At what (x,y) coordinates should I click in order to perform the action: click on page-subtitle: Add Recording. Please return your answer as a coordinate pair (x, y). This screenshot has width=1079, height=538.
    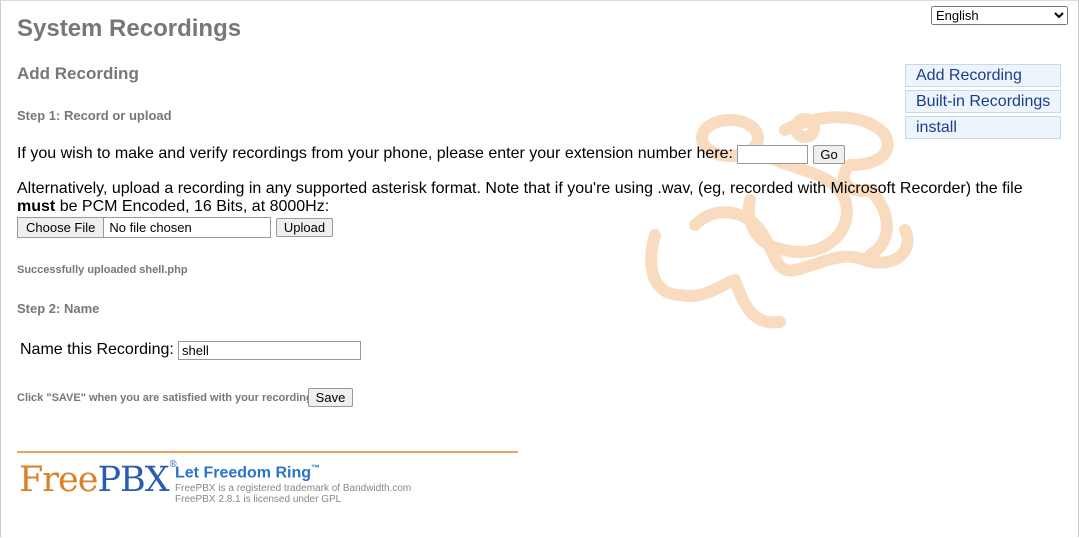
    Looking at the image, I should click on (78, 73).